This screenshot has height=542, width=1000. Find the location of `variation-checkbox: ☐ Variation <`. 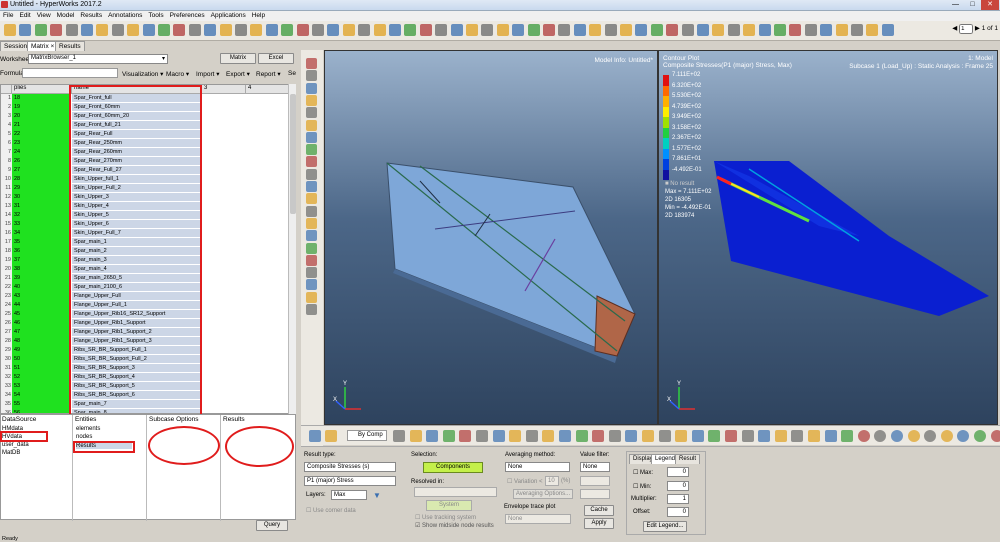

variation-checkbox: ☐ Variation < is located at coordinates (524, 481).